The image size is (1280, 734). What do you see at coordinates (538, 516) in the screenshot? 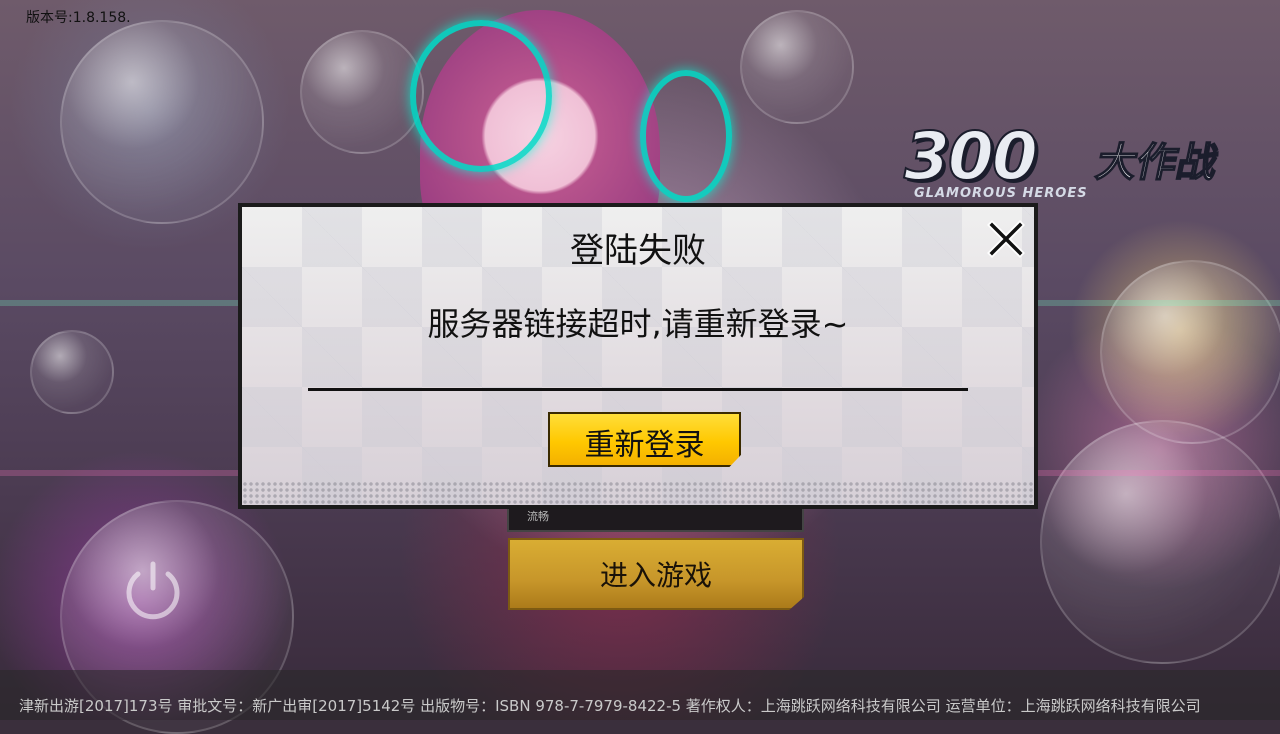
I see `server-status-label: 流畅` at bounding box center [538, 516].